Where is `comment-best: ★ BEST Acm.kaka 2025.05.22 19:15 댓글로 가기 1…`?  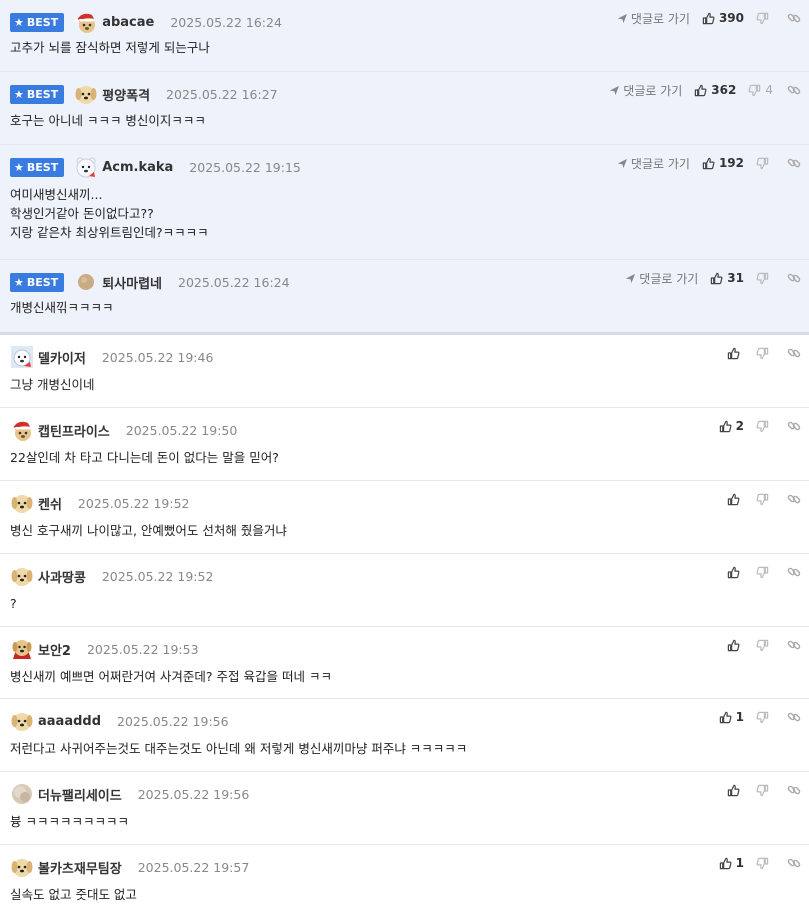
comment-best: ★ BEST Acm.kaka 2025.05.22 19:15 댓글로 가기 1… is located at coordinates (404, 202).